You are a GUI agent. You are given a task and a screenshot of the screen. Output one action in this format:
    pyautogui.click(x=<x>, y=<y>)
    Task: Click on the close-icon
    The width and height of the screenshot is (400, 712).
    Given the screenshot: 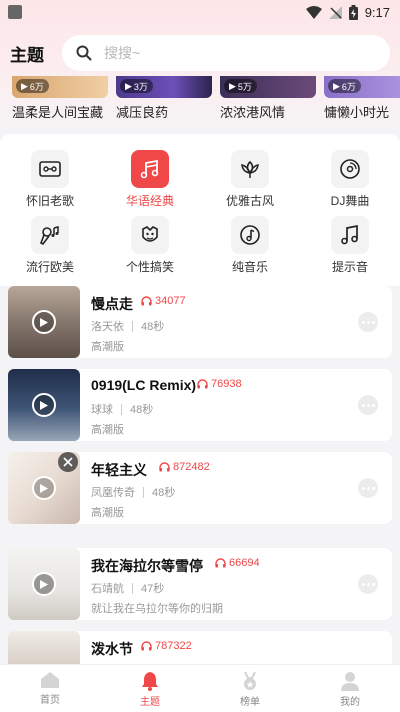 What is the action you would take?
    pyautogui.click(x=68, y=462)
    